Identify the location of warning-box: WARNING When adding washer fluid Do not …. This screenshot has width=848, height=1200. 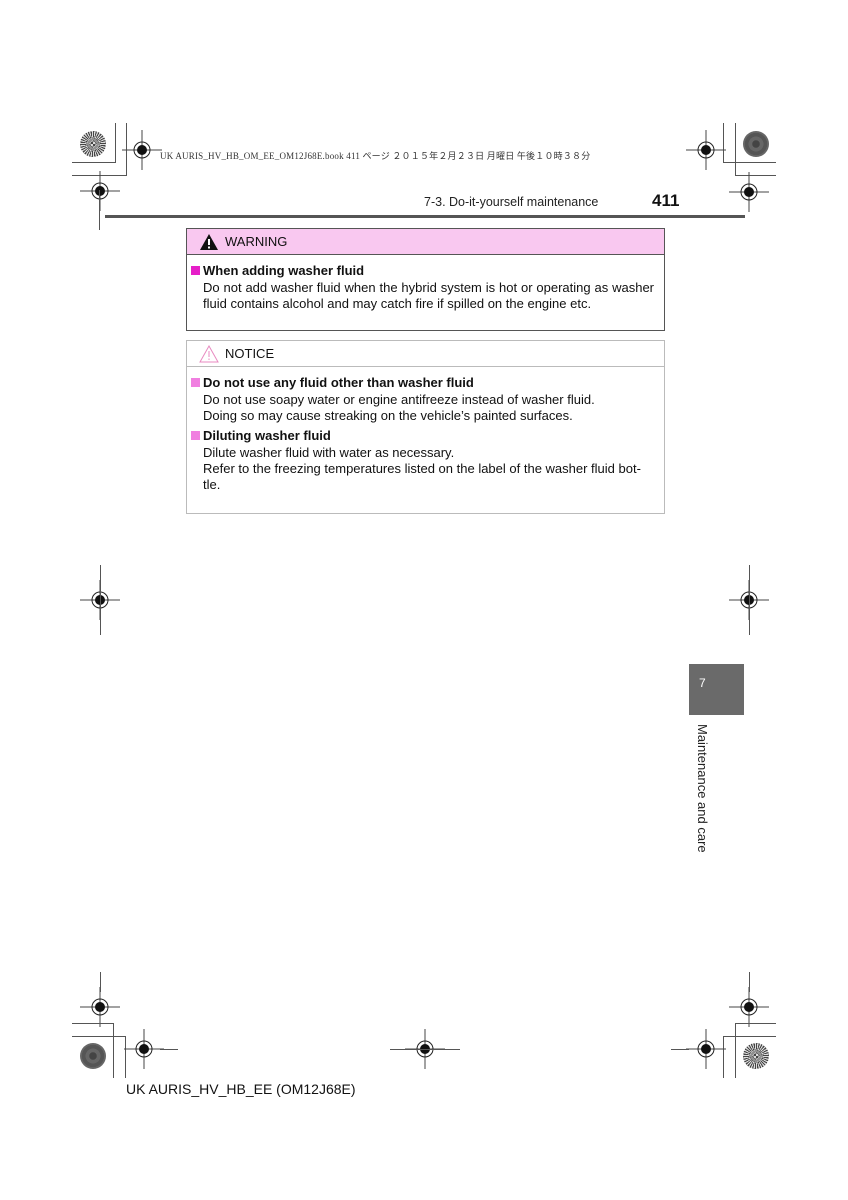
(425, 279).